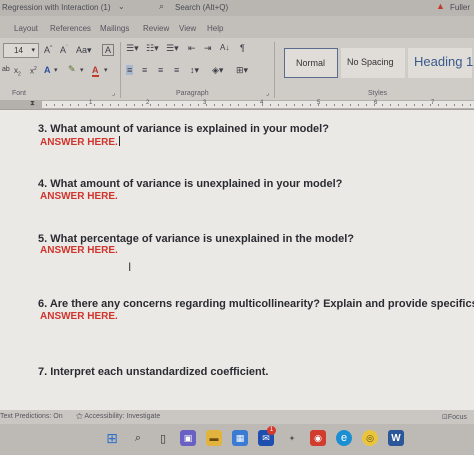 The height and width of the screenshot is (455, 474). I want to click on file-explorer-icon: ▬, so click(214, 438).